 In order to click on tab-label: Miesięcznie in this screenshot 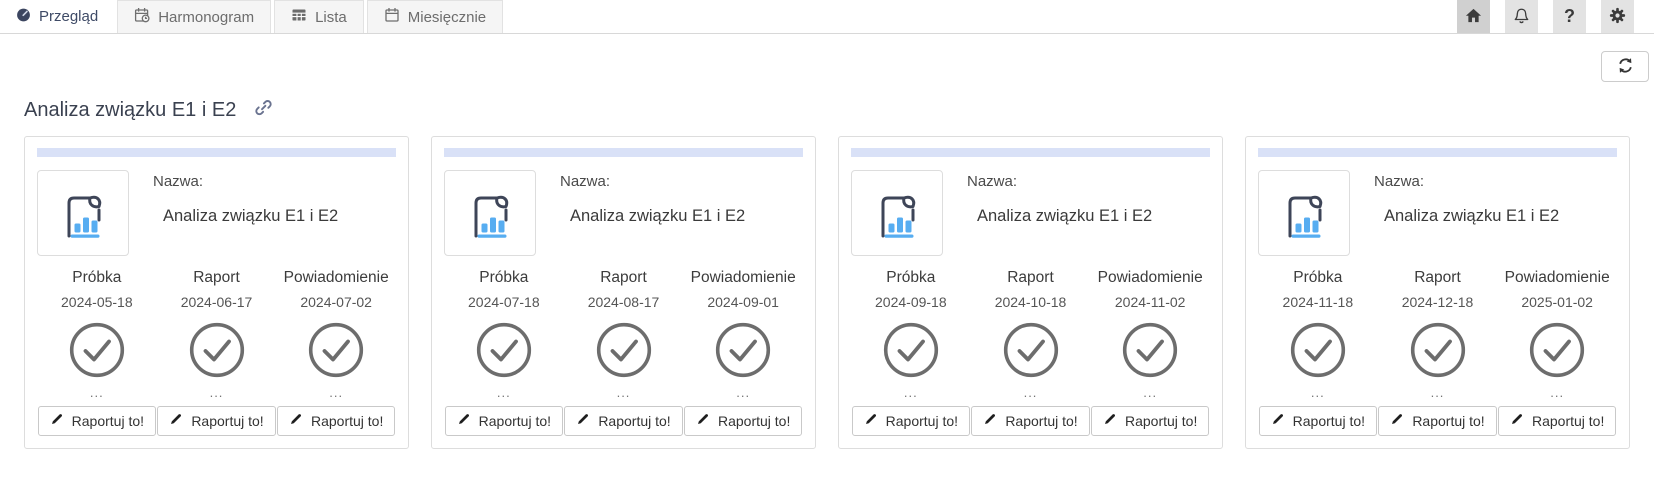, I will do `click(447, 17)`.